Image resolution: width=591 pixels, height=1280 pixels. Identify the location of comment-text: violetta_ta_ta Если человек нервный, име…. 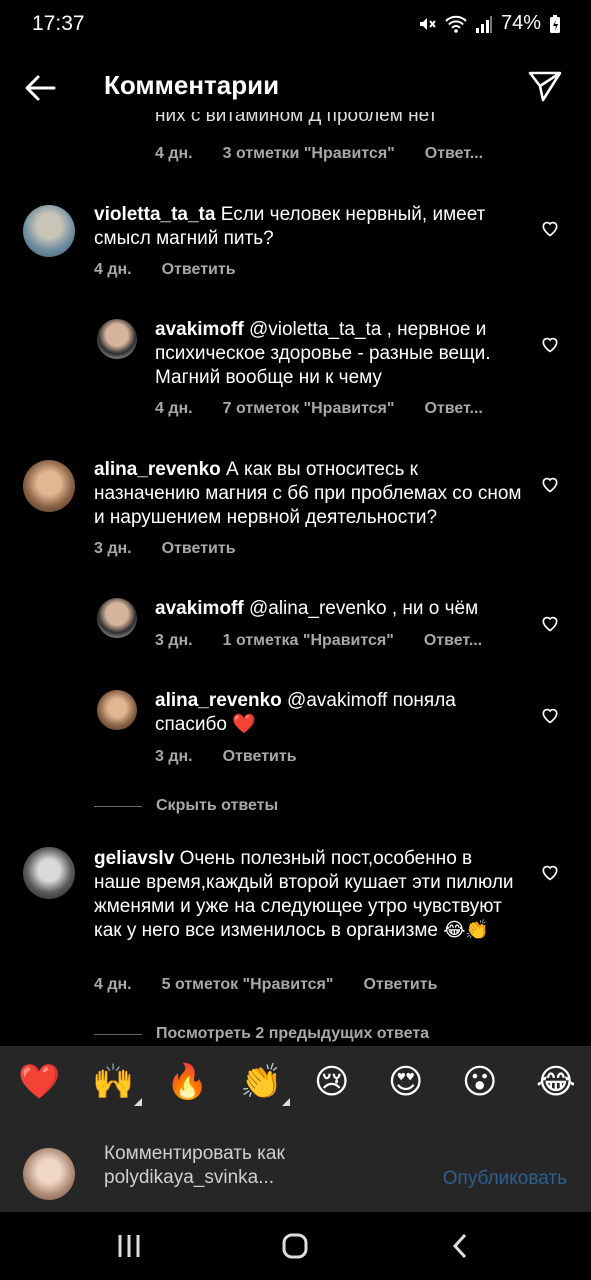
(290, 226).